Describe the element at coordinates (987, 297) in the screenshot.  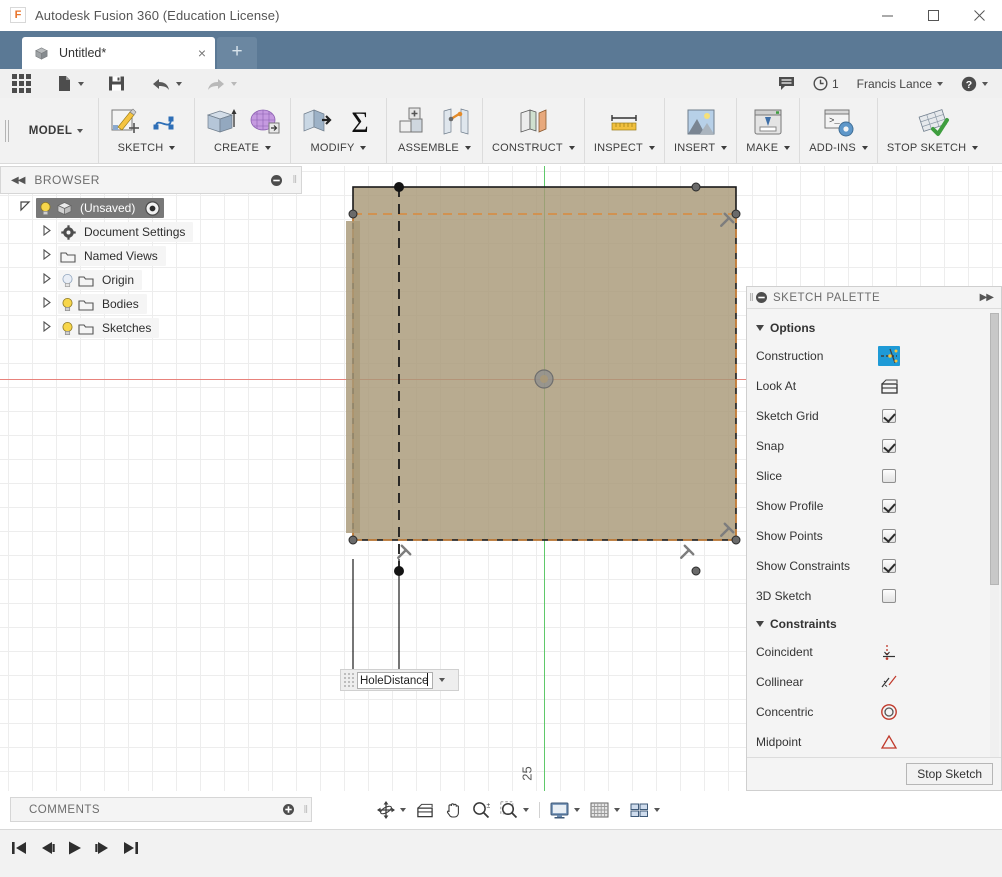
I see `double-chevron-right-icon: ▶▶` at that location.